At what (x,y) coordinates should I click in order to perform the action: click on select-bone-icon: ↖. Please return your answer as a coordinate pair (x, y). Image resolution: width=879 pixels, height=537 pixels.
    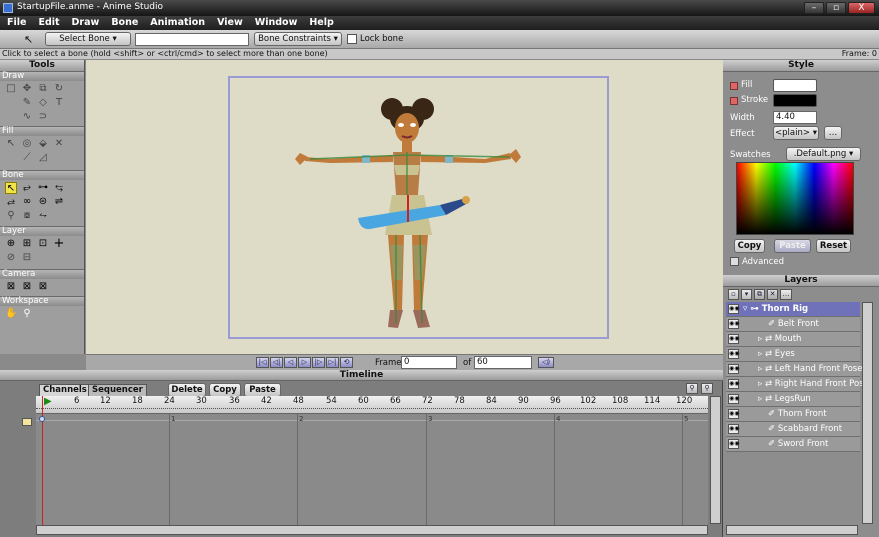
    Looking at the image, I should click on (11, 188).